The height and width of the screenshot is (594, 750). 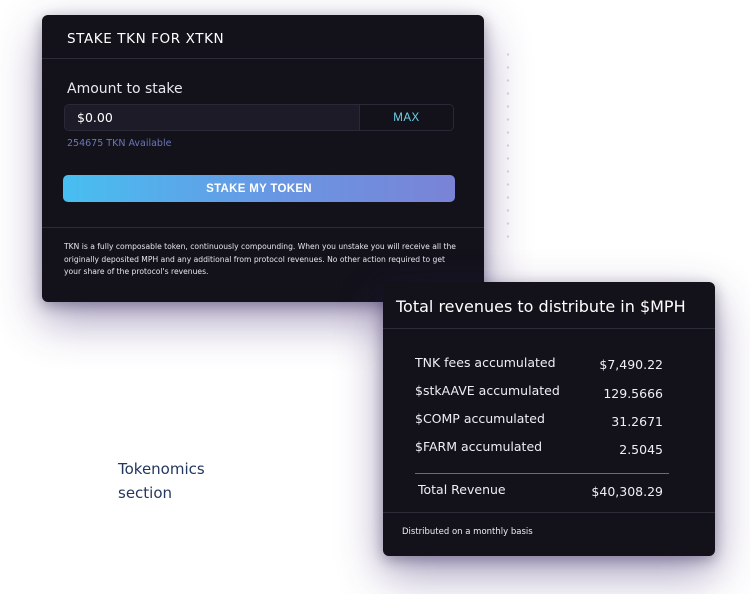 I want to click on revenue-row: $FARM accumulated 2.5045, so click(x=539, y=449).